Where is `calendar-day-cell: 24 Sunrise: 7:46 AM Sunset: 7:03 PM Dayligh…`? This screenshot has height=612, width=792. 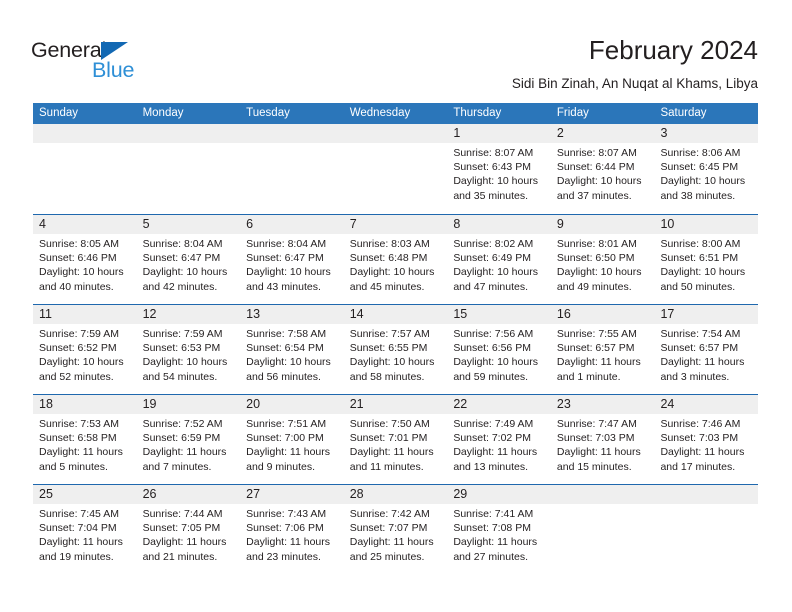
calendar-day-cell: 24 Sunrise: 7:46 AM Sunset: 7:03 PM Dayligh… is located at coordinates (706, 439).